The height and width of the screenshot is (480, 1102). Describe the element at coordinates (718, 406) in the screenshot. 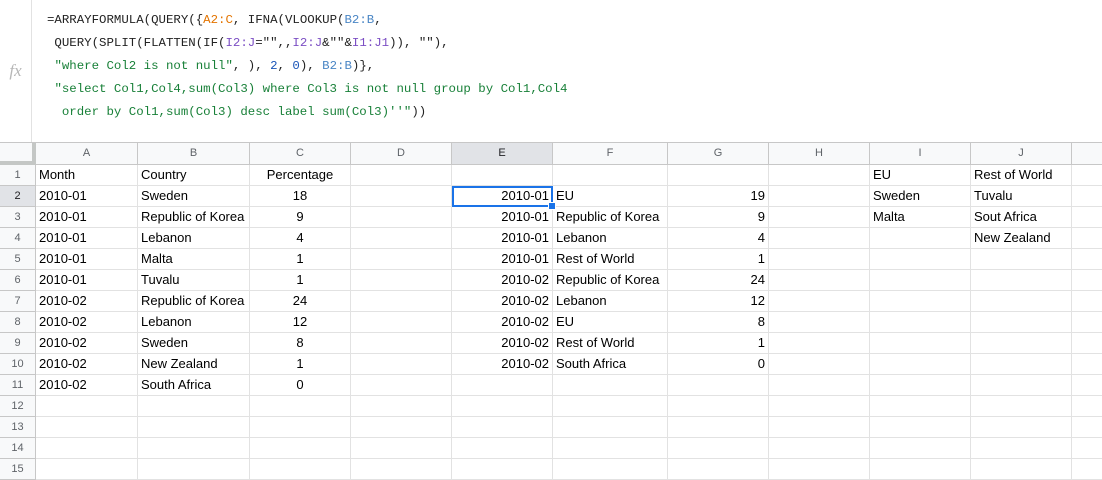

I see `cell-g12` at that location.